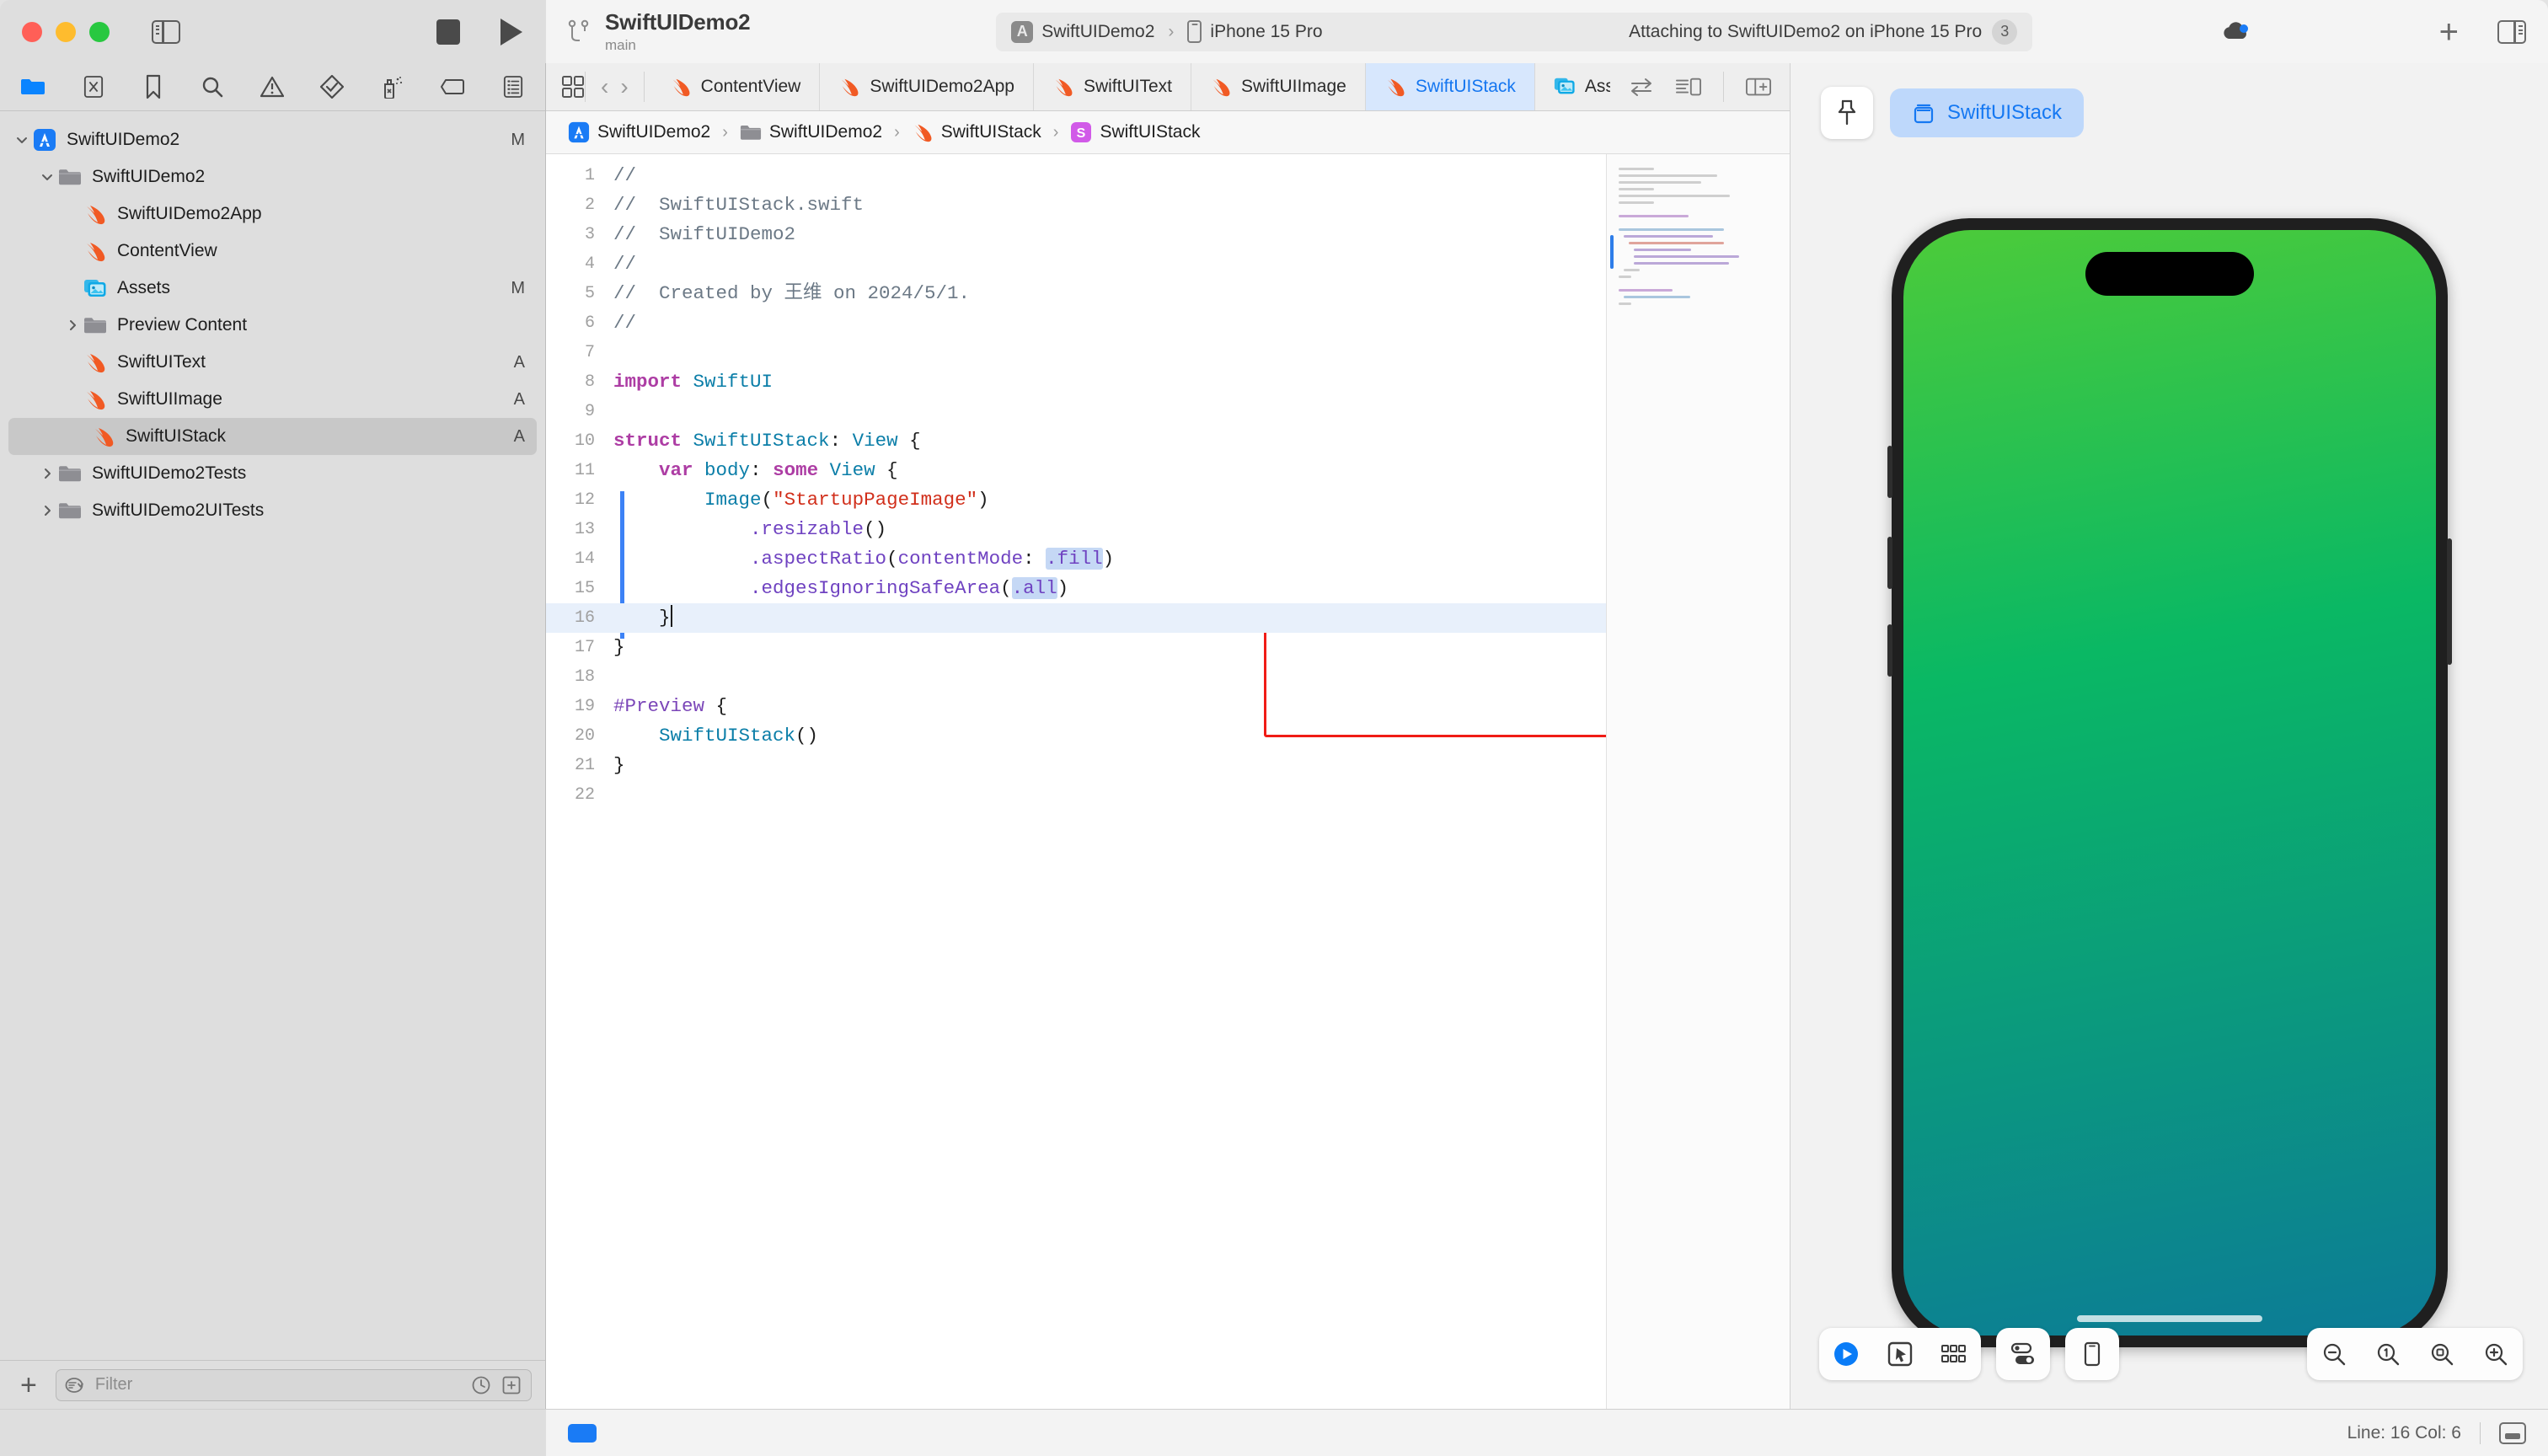 This screenshot has width=2548, height=1456. Describe the element at coordinates (212, 86) in the screenshot. I see `find-navigator-icon` at that location.